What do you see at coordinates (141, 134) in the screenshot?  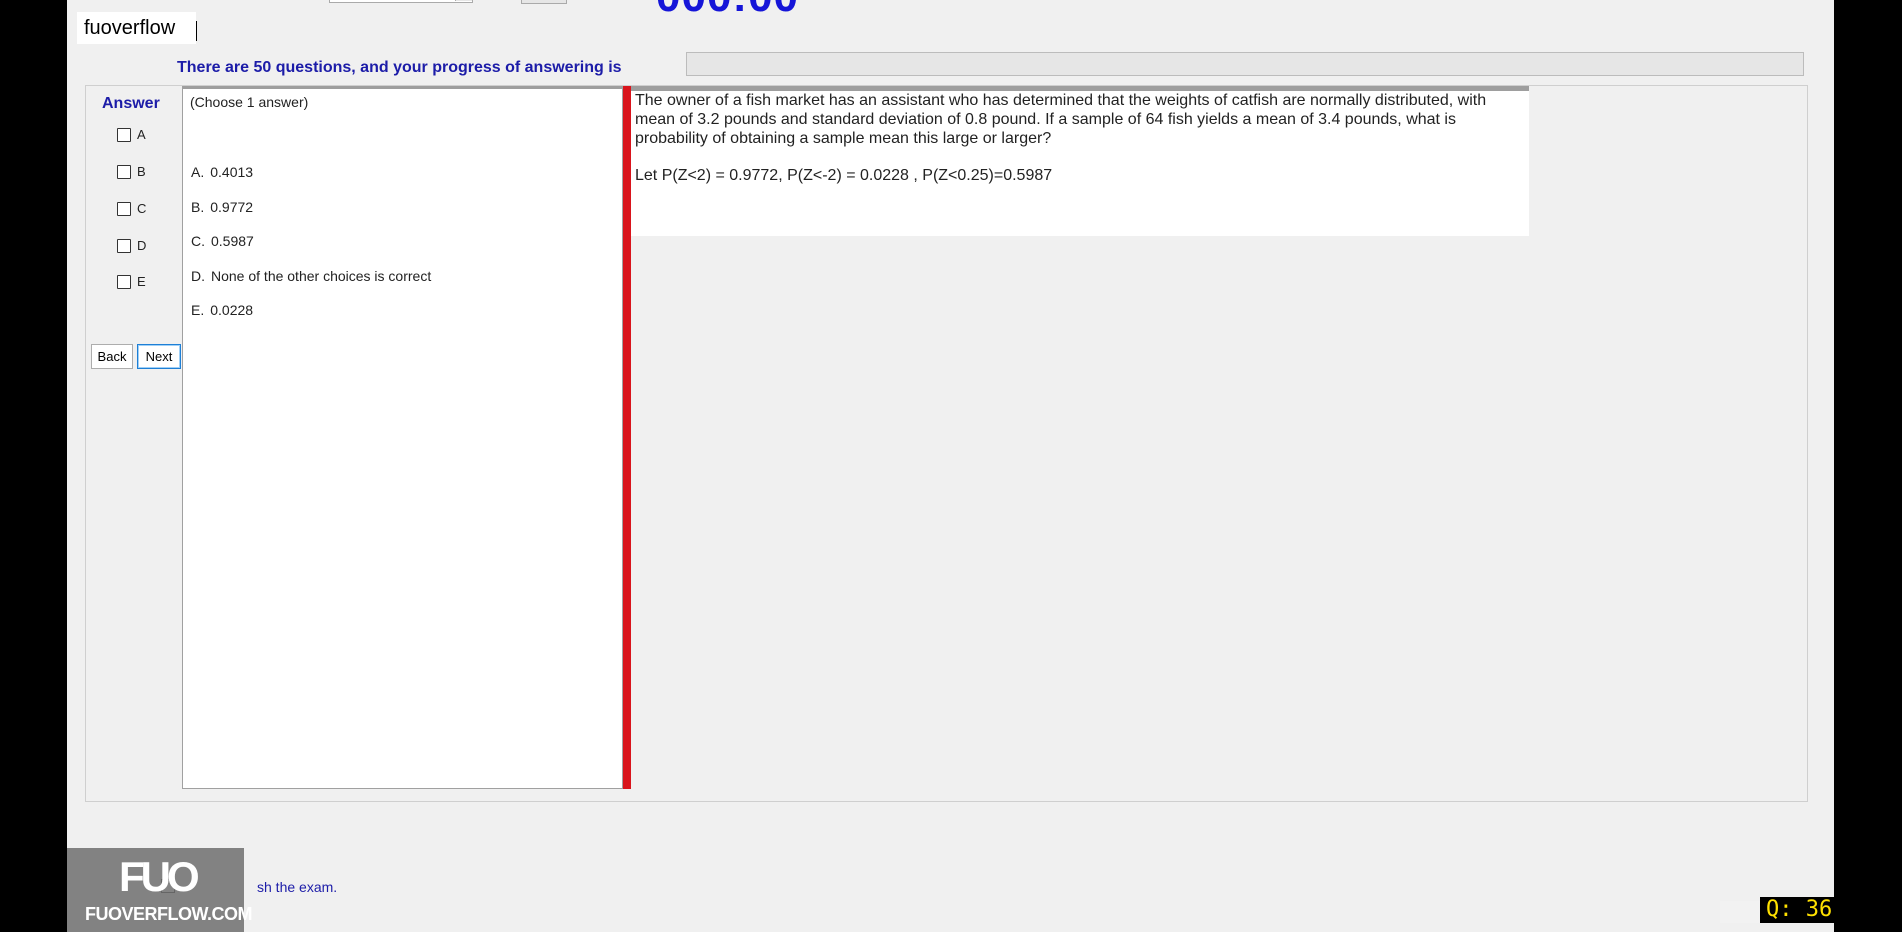 I see `checkbox-label: A` at bounding box center [141, 134].